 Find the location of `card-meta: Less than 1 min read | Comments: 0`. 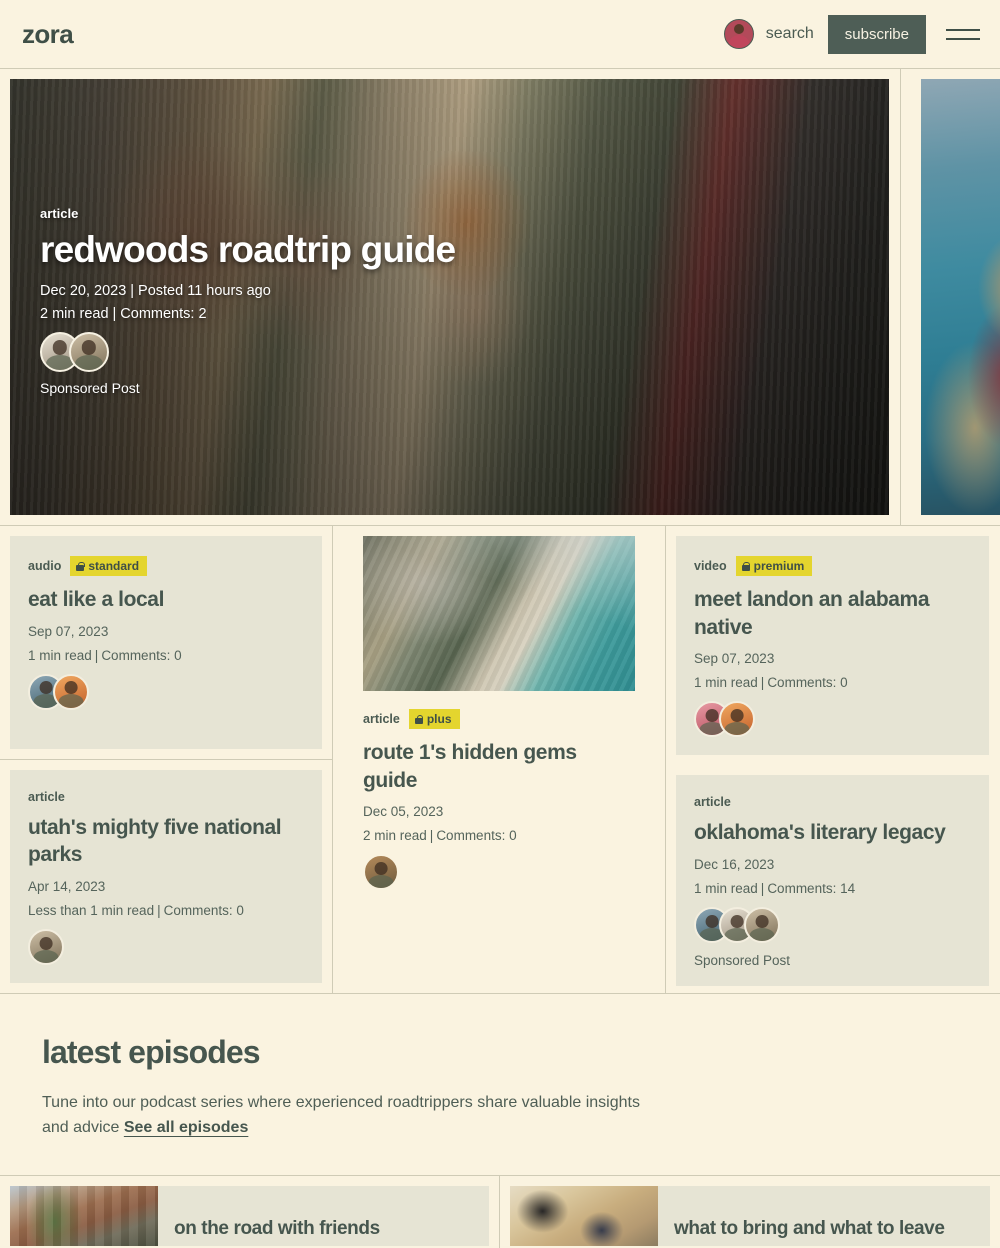

card-meta: Less than 1 min read | Comments: 0 is located at coordinates (166, 910).